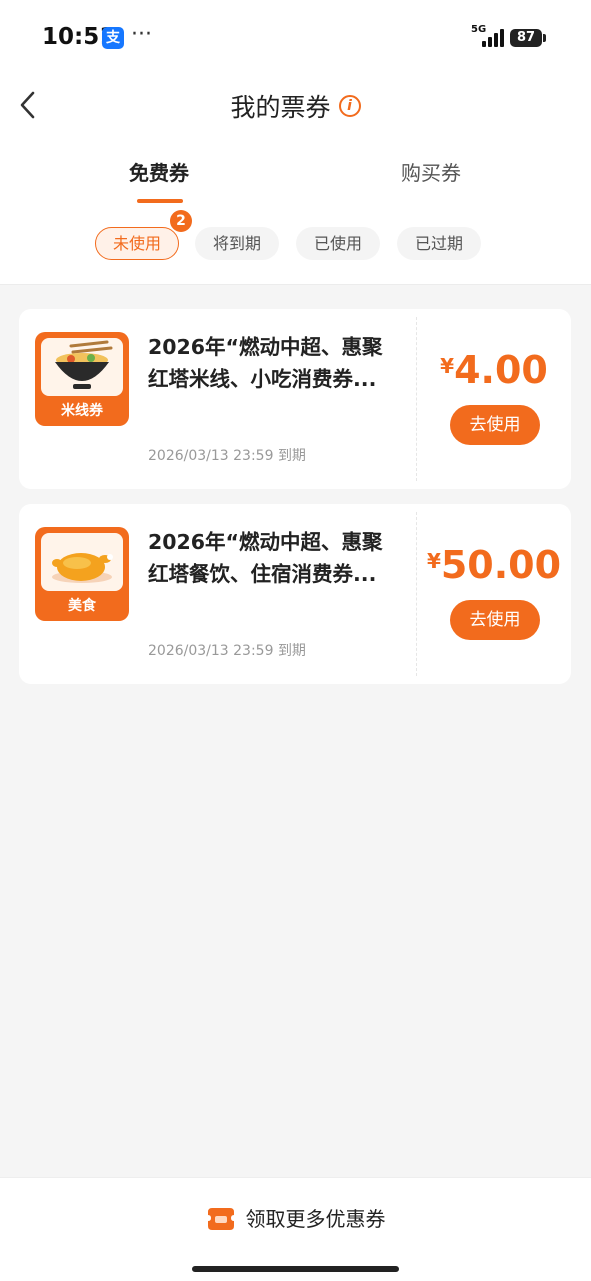 Image resolution: width=591 pixels, height=1281 pixels. I want to click on battery-tip, so click(544, 38).